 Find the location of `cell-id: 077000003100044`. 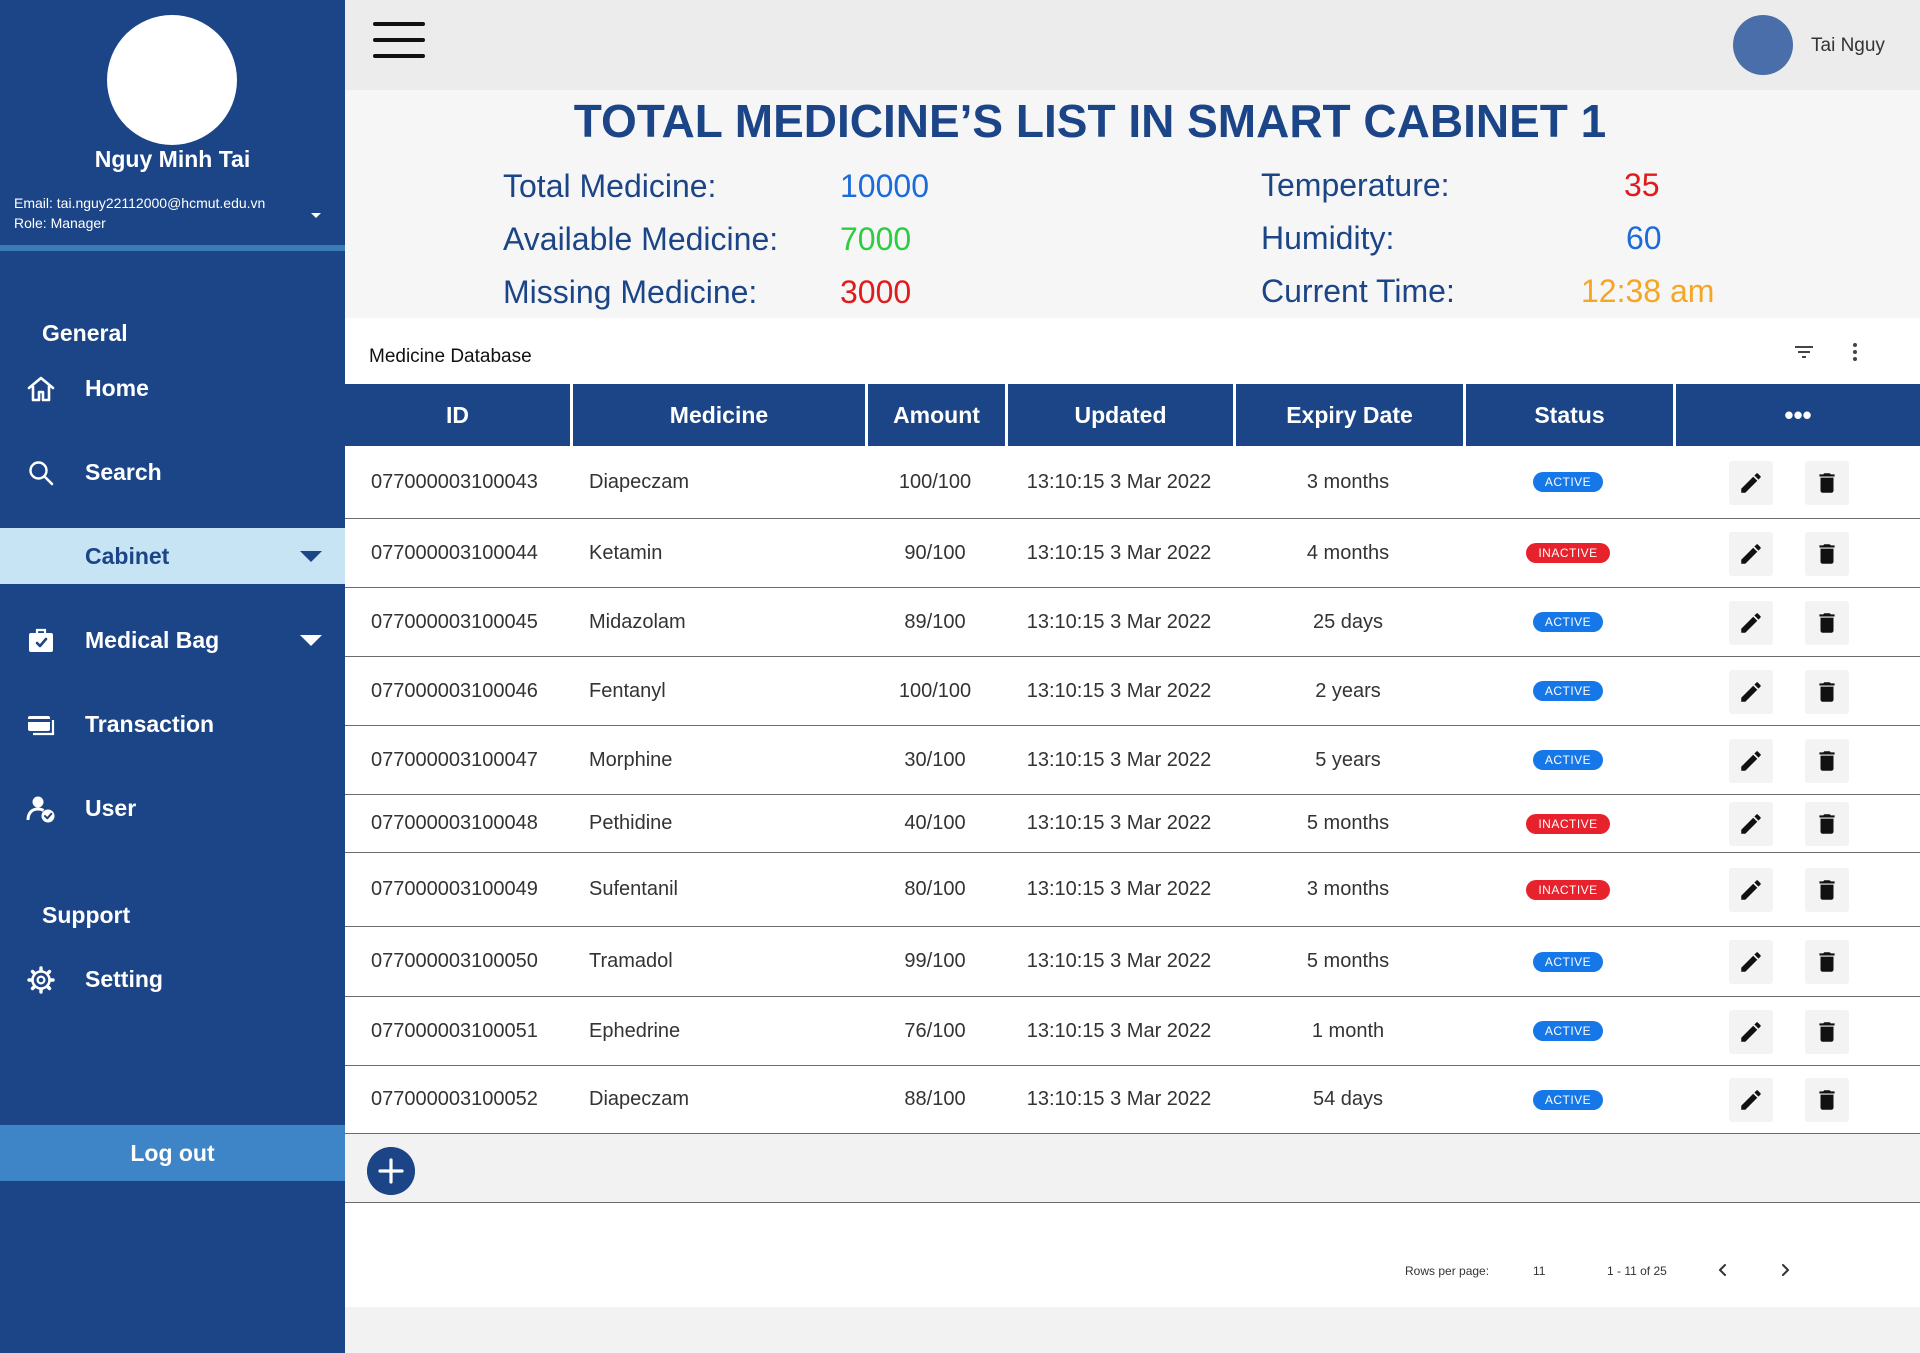

cell-id: 077000003100044 is located at coordinates (454, 552).